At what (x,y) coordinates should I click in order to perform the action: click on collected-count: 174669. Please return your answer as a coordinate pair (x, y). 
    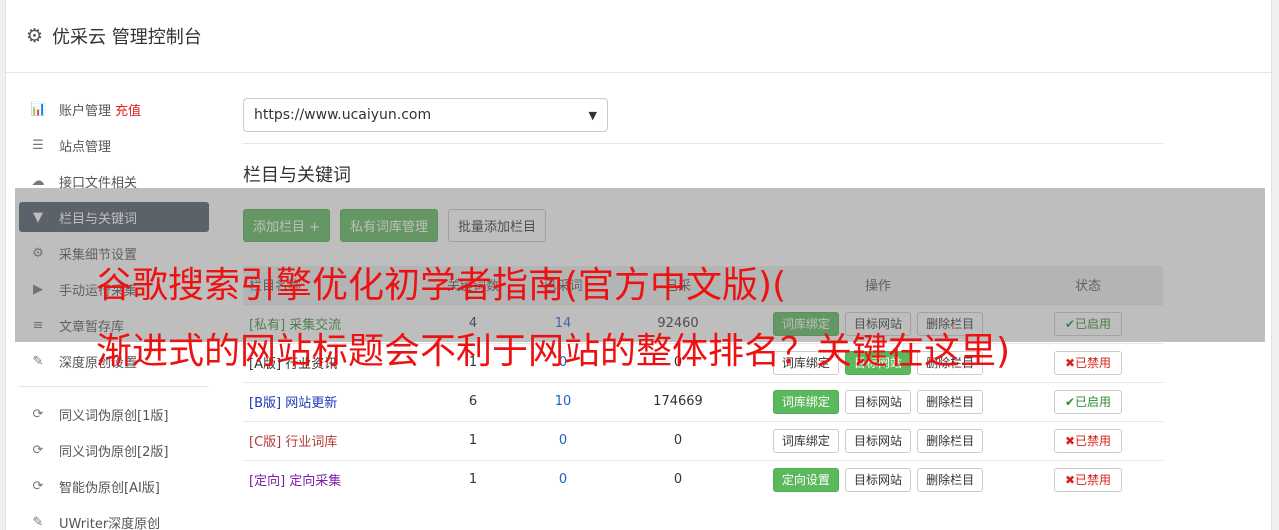
    Looking at the image, I should click on (678, 401).